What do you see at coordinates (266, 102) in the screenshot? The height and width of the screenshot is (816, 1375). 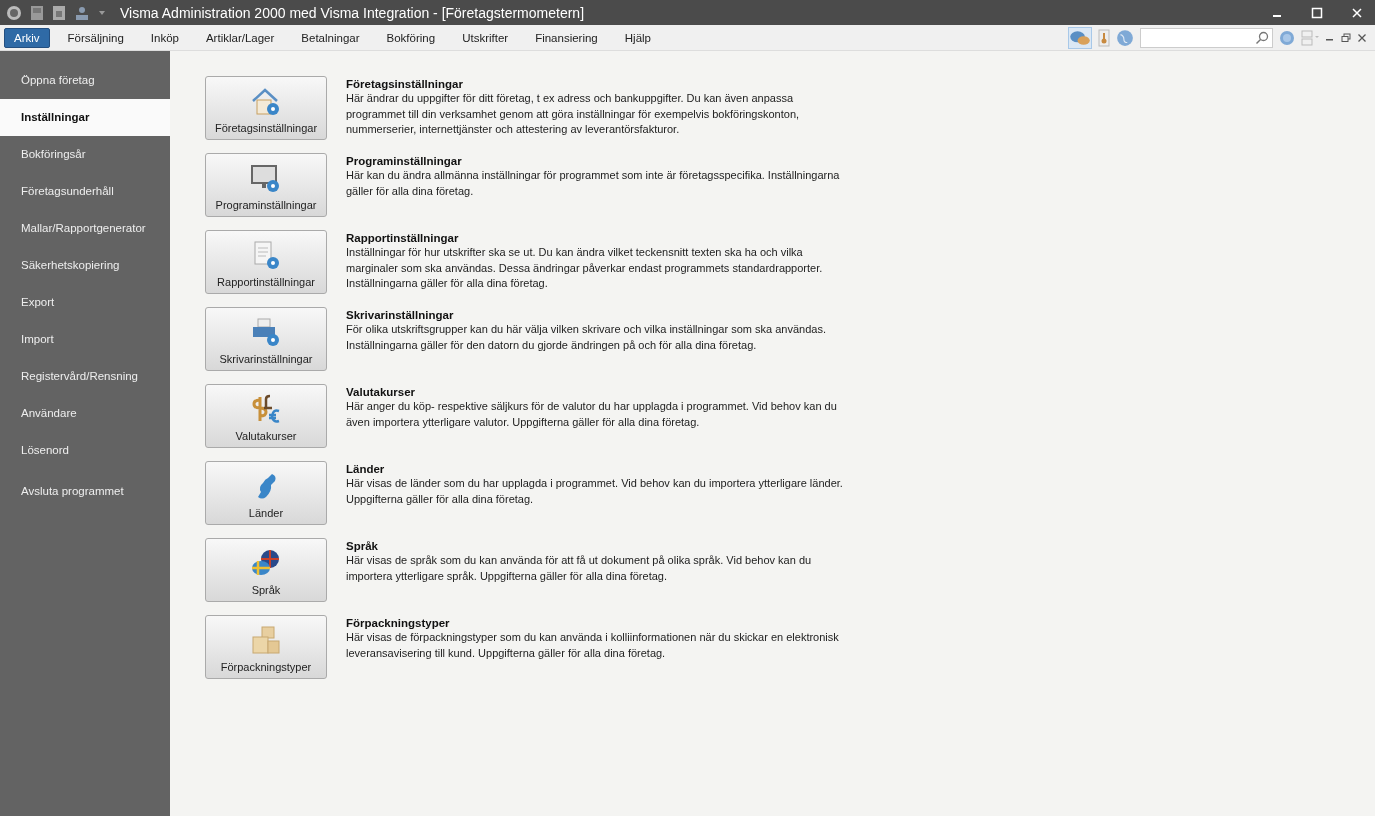 I see `house-gear-icon` at bounding box center [266, 102].